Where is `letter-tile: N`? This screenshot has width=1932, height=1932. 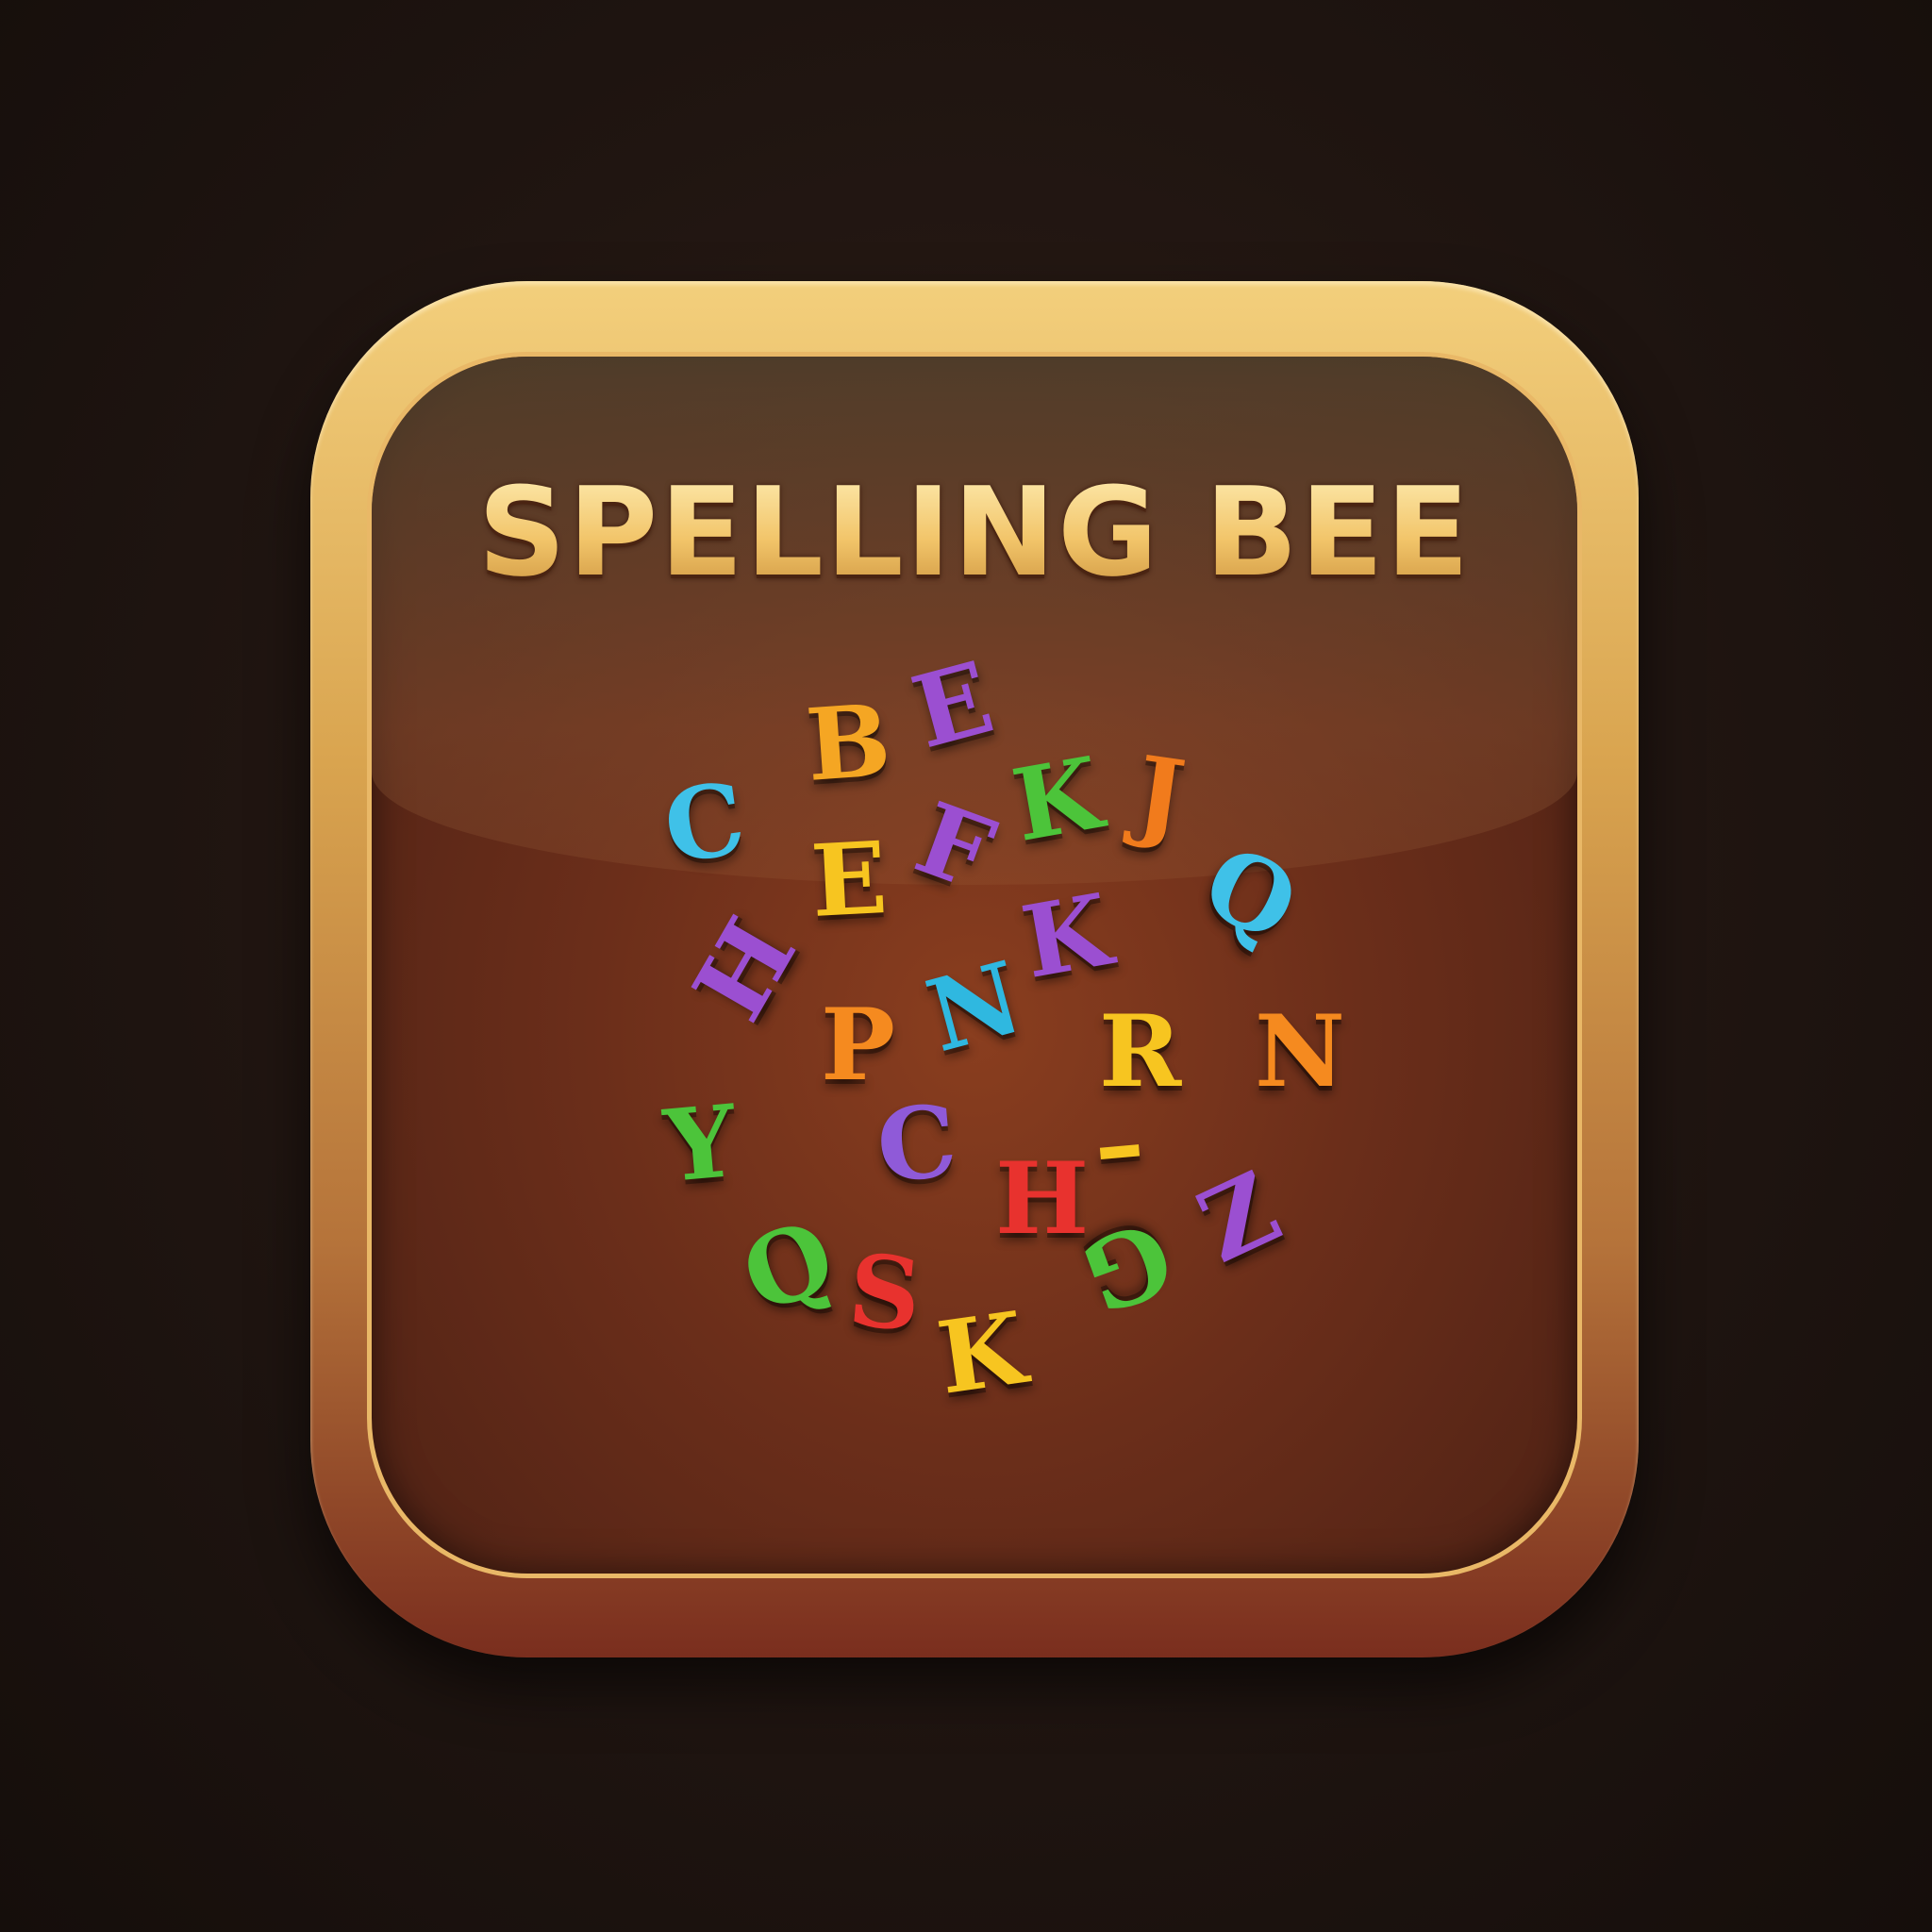 letter-tile: N is located at coordinates (1300, 1050).